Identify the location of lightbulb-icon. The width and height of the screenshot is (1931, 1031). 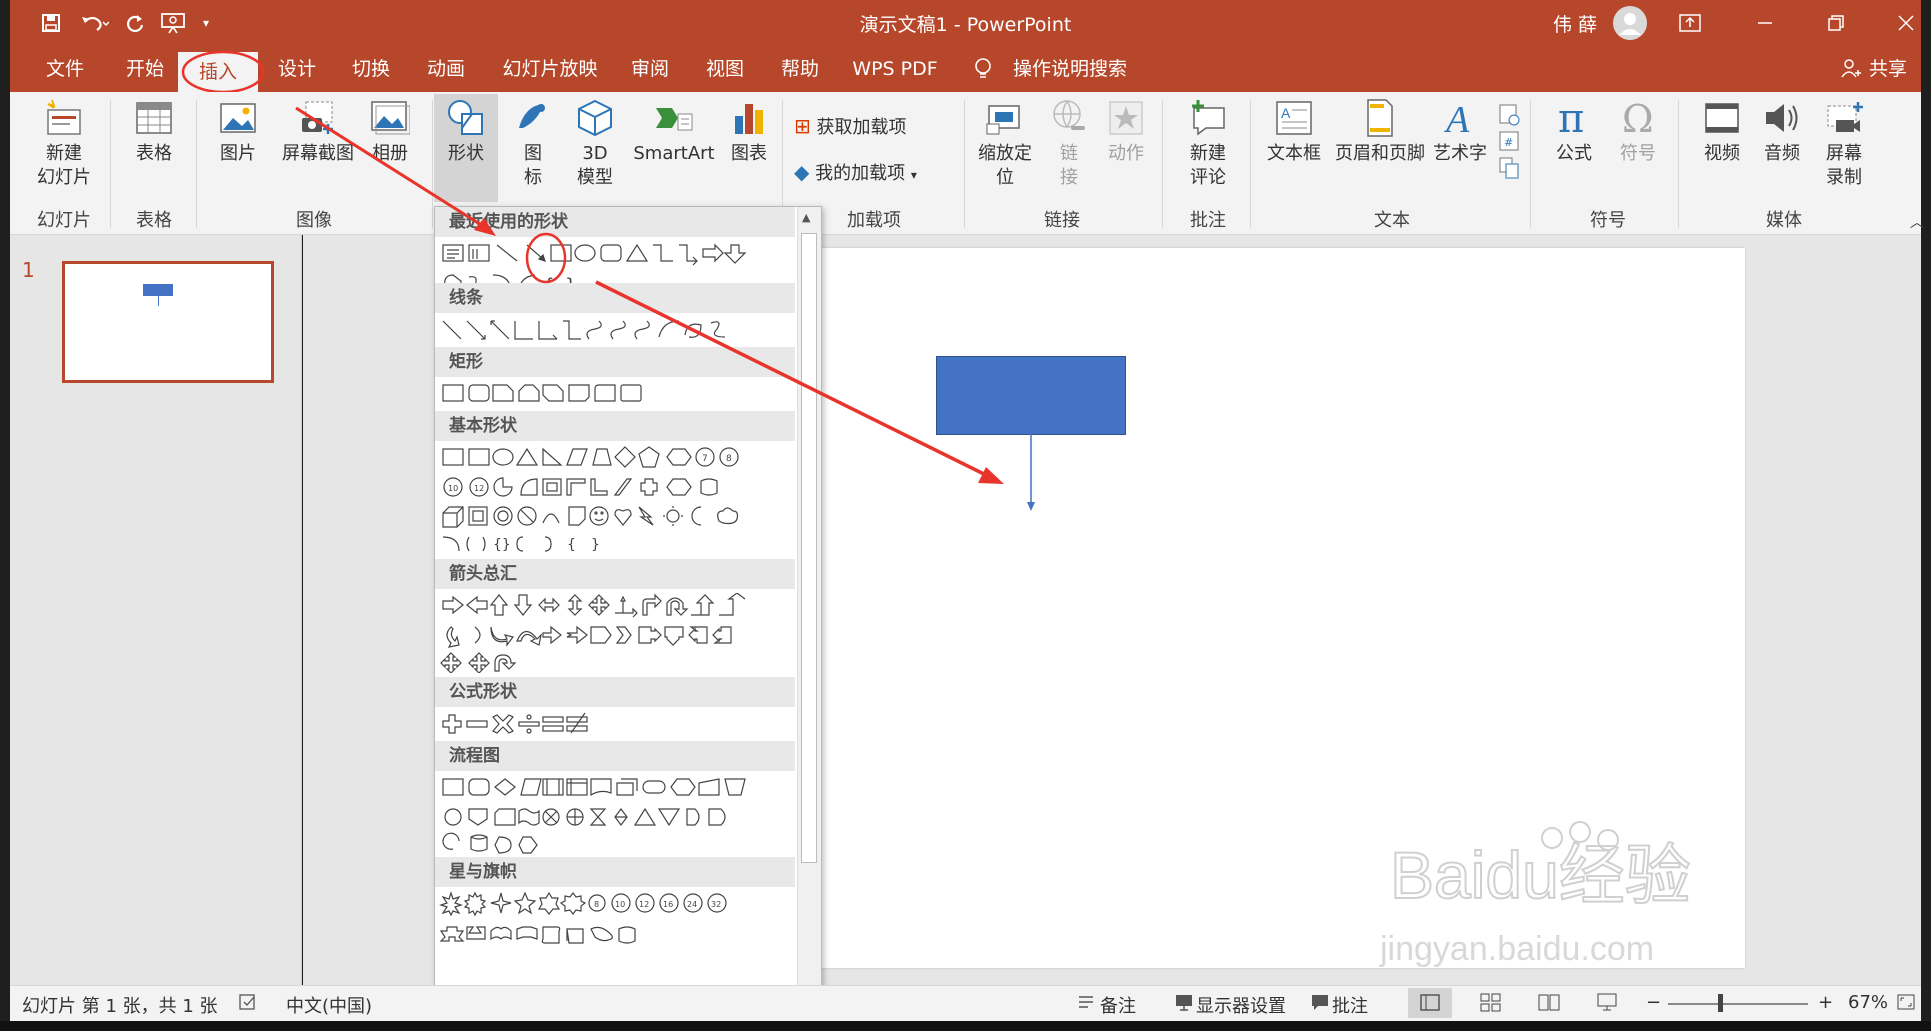
(983, 69).